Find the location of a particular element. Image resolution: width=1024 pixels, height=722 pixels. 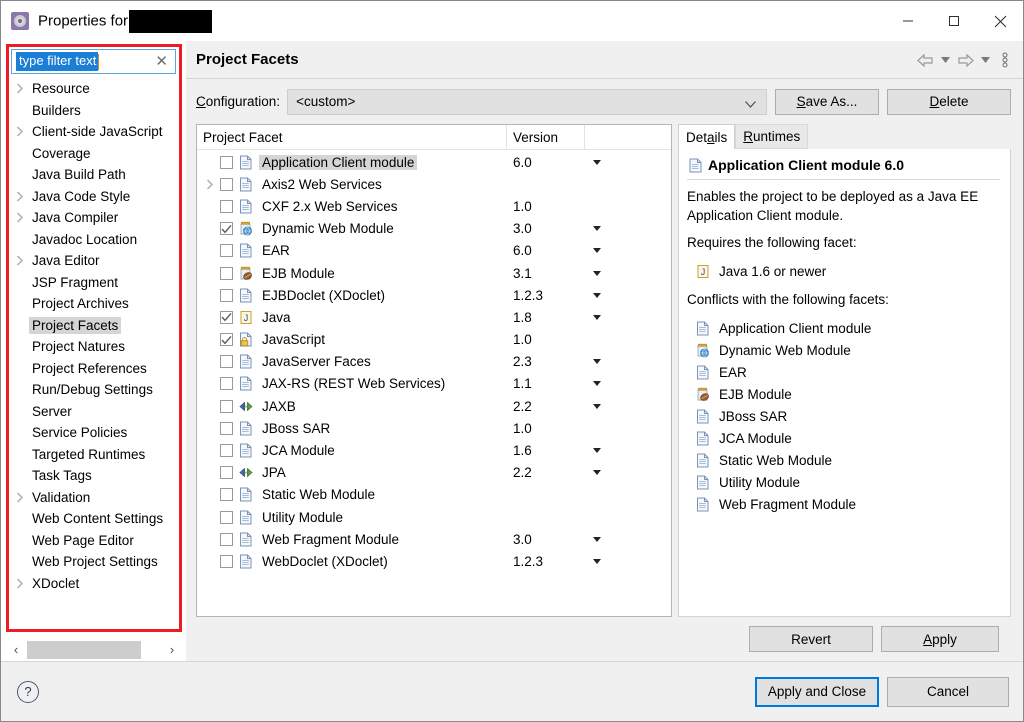

facet-name-cell: Application Client module is located at coordinates (352, 162).